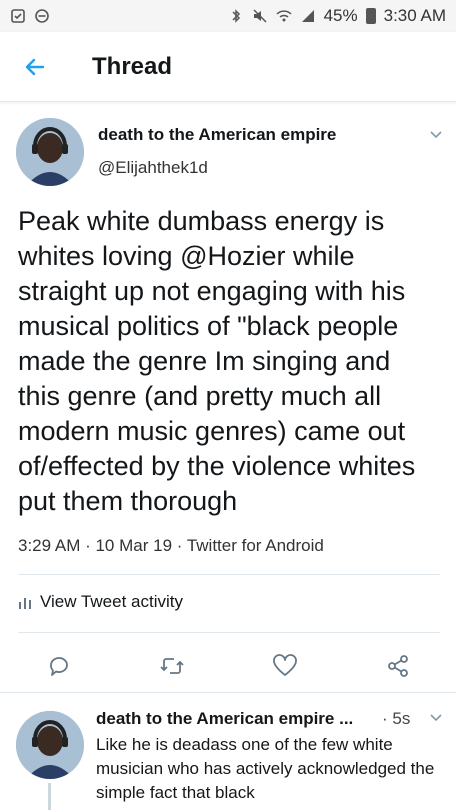 This screenshot has width=456, height=810. Describe the element at coordinates (340, 15) in the screenshot. I see `battery-percent: 45%` at that location.